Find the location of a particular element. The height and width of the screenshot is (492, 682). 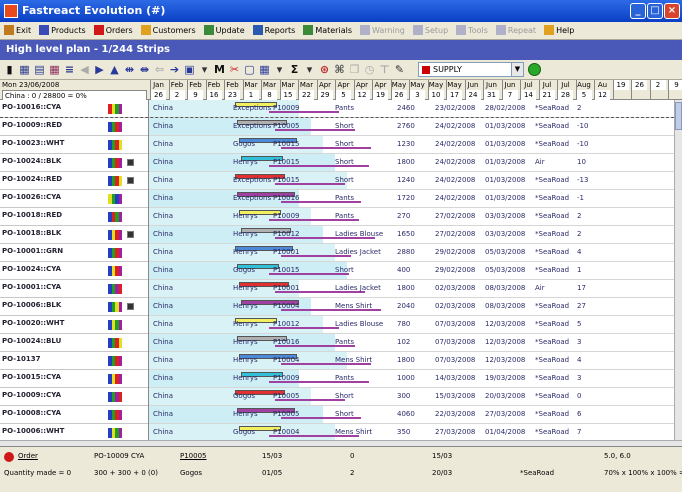

date-column: Mar 15 is located at coordinates (287, 90).